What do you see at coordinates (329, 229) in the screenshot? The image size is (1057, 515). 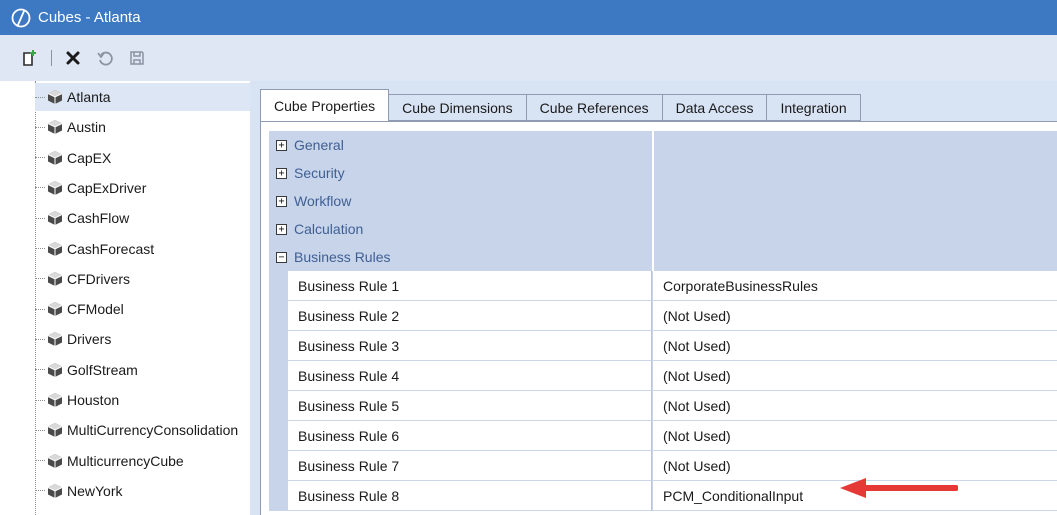 I see `category-label: Calculation` at bounding box center [329, 229].